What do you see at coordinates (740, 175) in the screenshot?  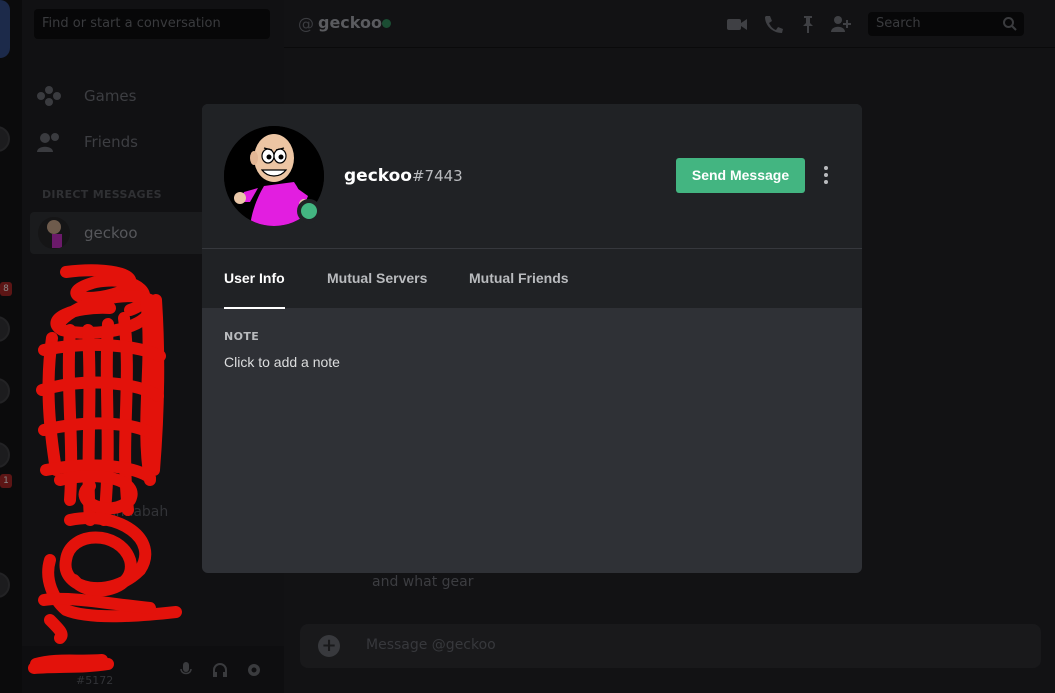 I see `send-message-button: Send Message` at bounding box center [740, 175].